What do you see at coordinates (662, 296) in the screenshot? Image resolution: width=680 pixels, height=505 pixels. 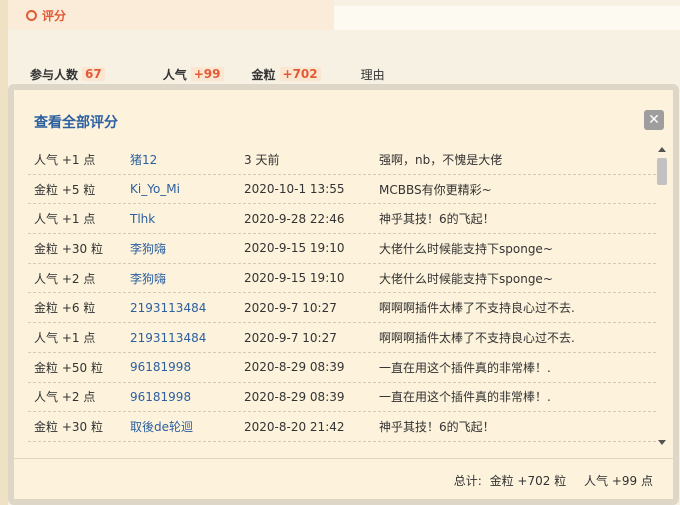 I see `scrollbar` at bounding box center [662, 296].